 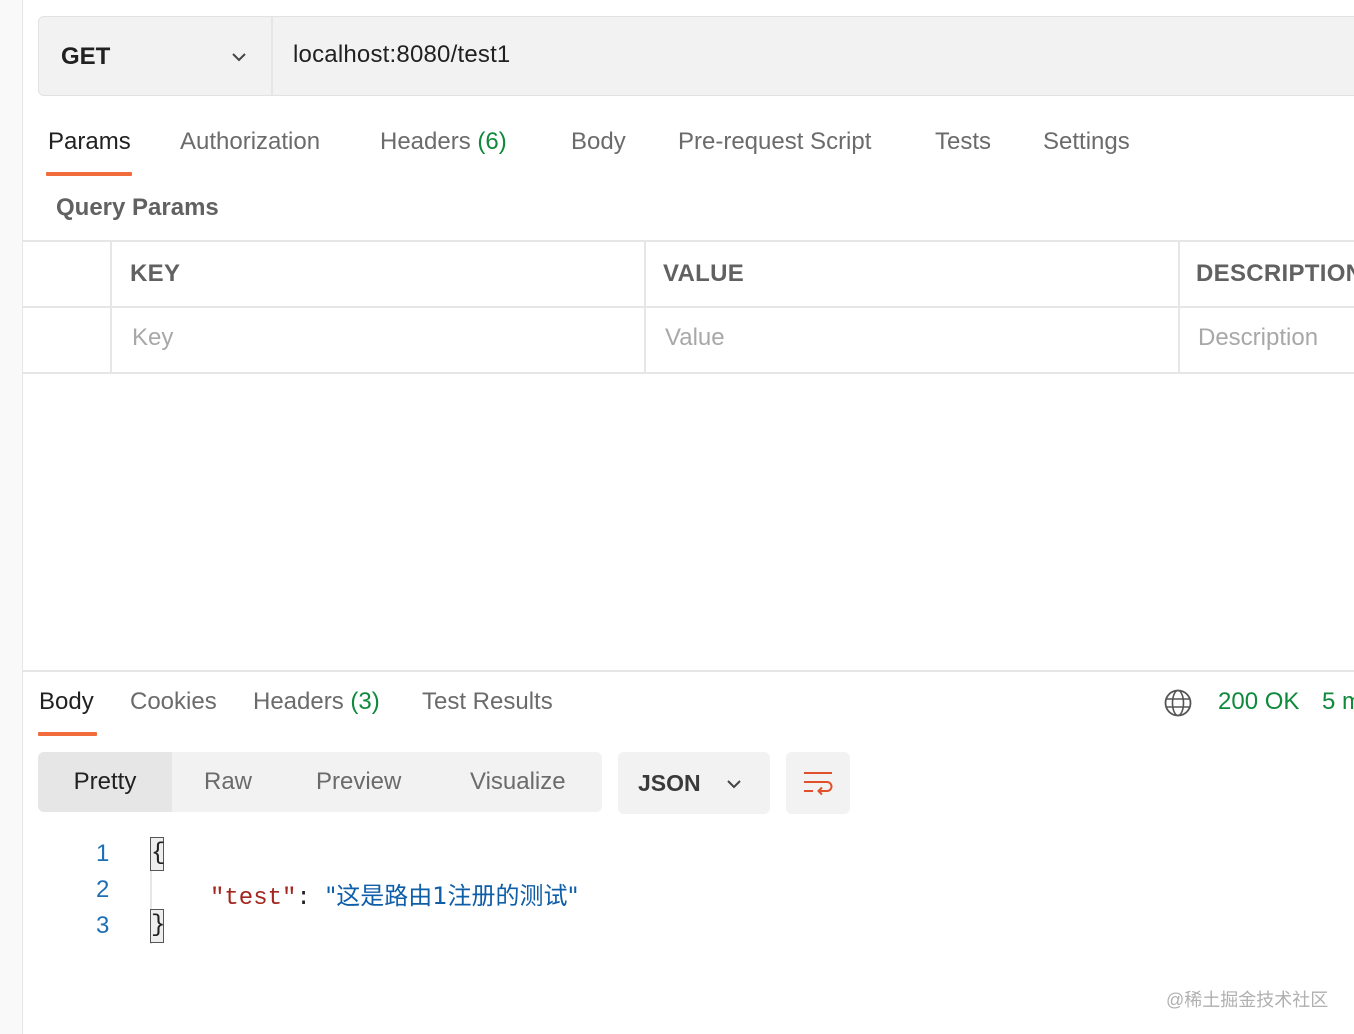 I want to click on tab-settings: Settings, so click(x=1086, y=142).